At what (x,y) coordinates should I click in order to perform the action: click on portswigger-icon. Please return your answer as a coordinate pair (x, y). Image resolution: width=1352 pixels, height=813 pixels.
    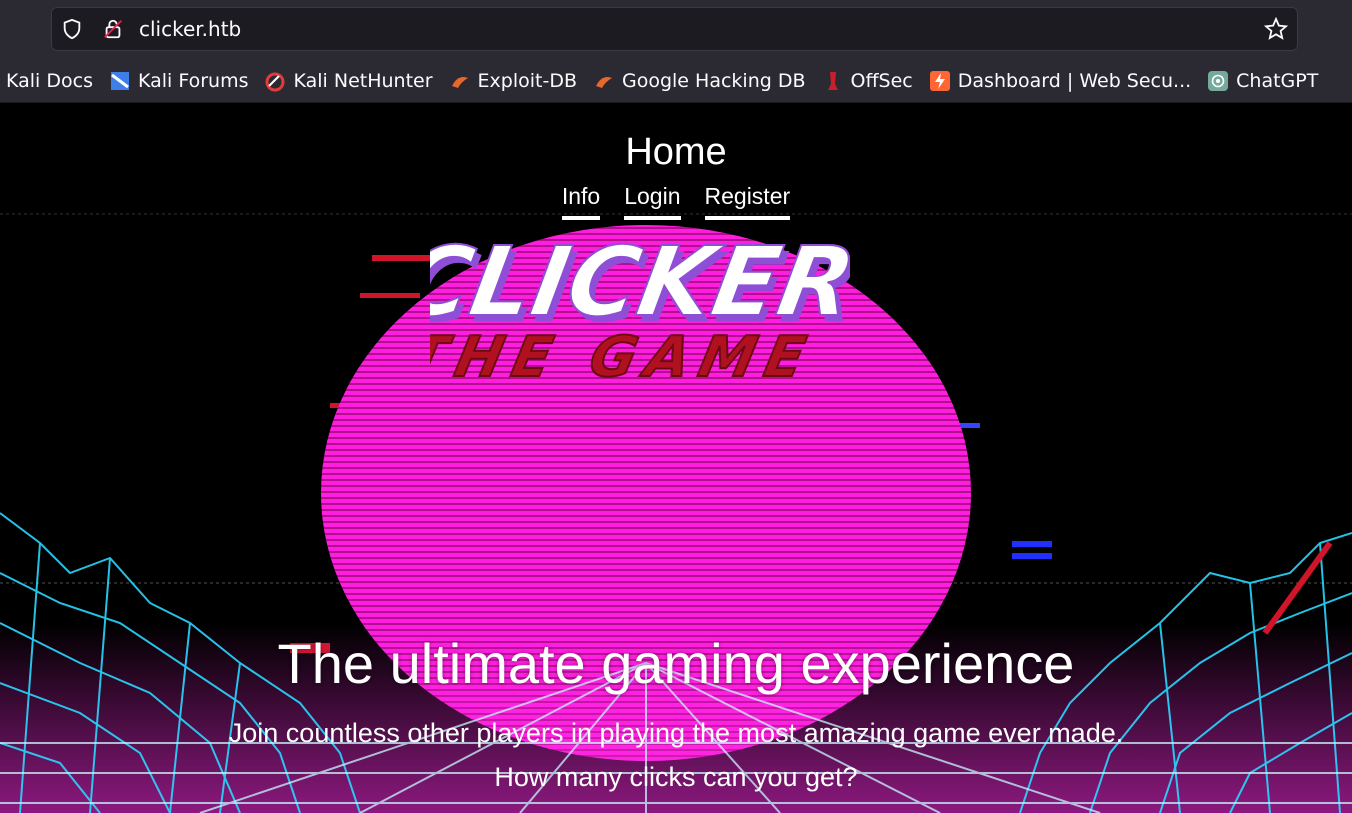
    Looking at the image, I should click on (939, 81).